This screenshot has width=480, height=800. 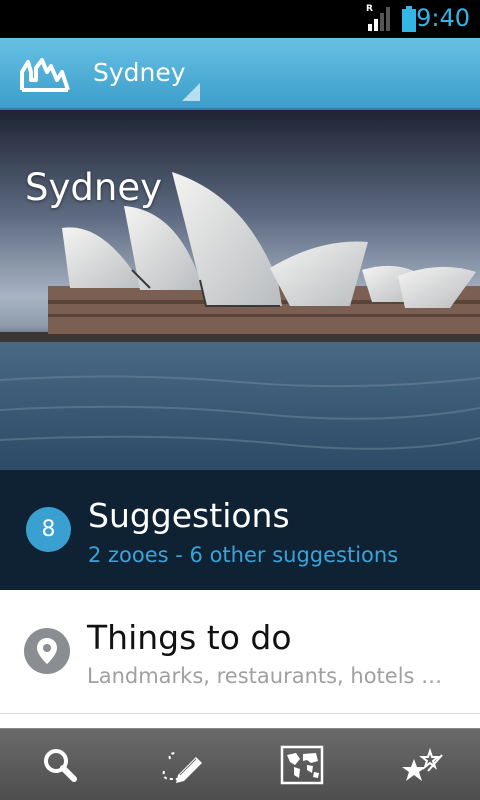 I want to click on notes-button, so click(x=180, y=764).